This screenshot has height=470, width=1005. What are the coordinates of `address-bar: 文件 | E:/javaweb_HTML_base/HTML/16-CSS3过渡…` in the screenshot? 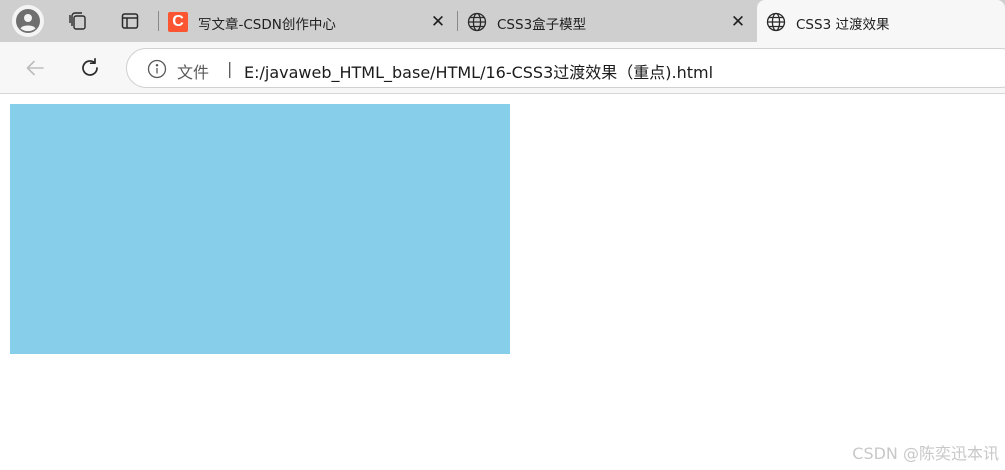 It's located at (565, 68).